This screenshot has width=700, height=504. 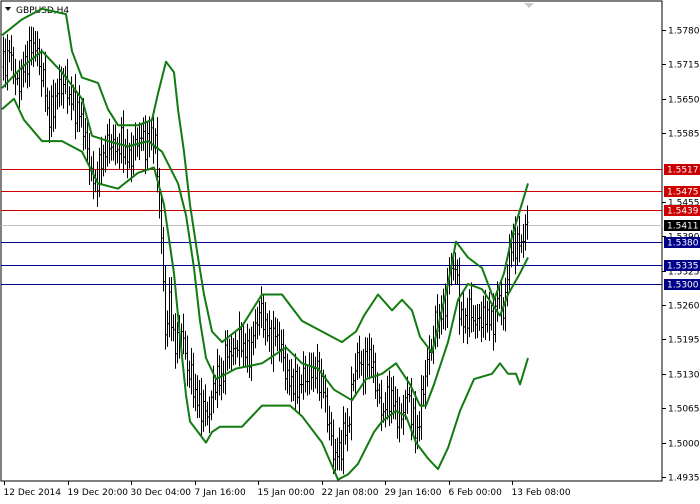 What do you see at coordinates (684, 376) in the screenshot?
I see `y-tick-label: 1.5130` at bounding box center [684, 376].